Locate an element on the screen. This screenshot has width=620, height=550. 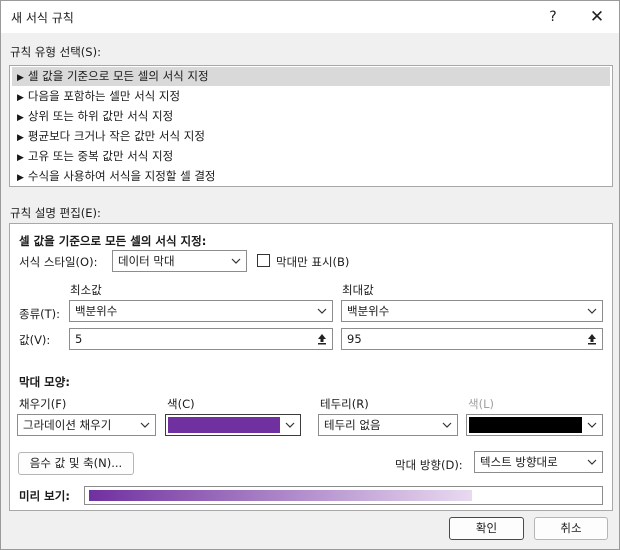
maximum-header: 최대값 is located at coordinates (358, 290).